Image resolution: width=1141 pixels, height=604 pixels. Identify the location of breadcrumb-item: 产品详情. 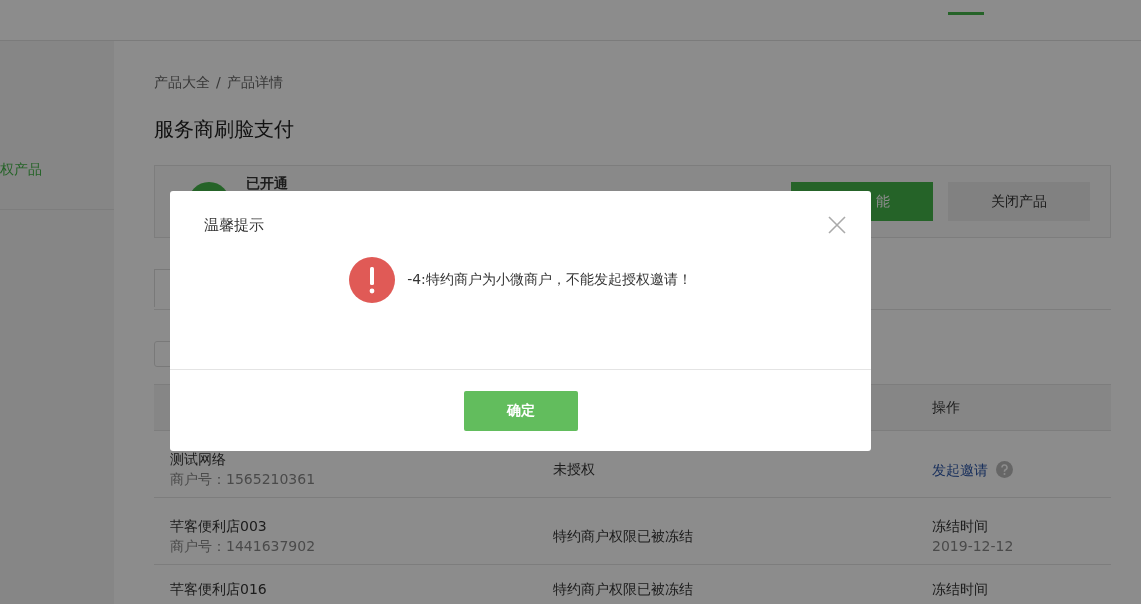
(254, 82).